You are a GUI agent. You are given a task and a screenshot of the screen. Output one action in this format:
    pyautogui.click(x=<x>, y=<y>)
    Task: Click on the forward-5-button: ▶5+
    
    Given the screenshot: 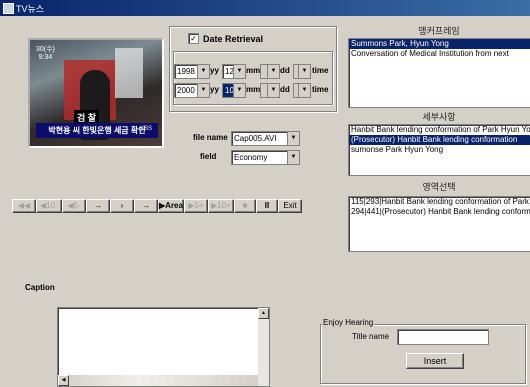 What is the action you would take?
    pyautogui.click(x=196, y=206)
    